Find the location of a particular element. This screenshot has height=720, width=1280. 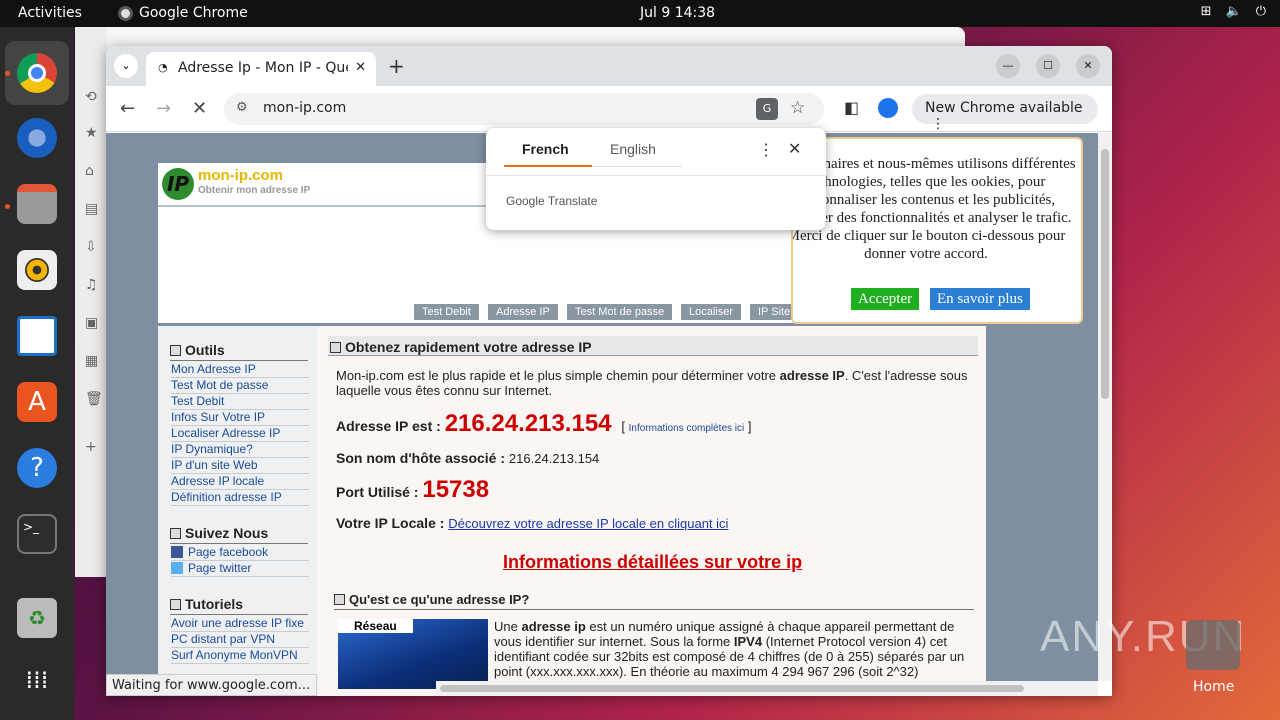

accept-button: Accepter is located at coordinates (885, 299).